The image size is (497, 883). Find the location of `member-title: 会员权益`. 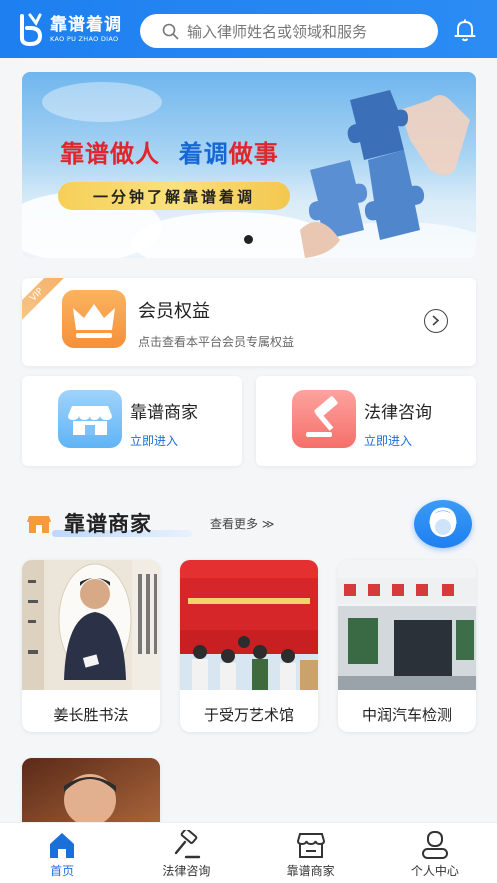

member-title: 会员权益 is located at coordinates (174, 311).